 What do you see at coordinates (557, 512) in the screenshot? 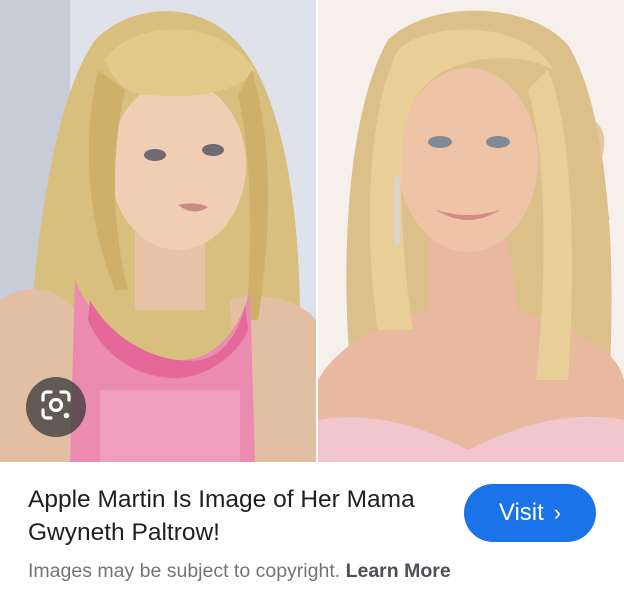
I see `chevron-right-icon: ›` at bounding box center [557, 512].